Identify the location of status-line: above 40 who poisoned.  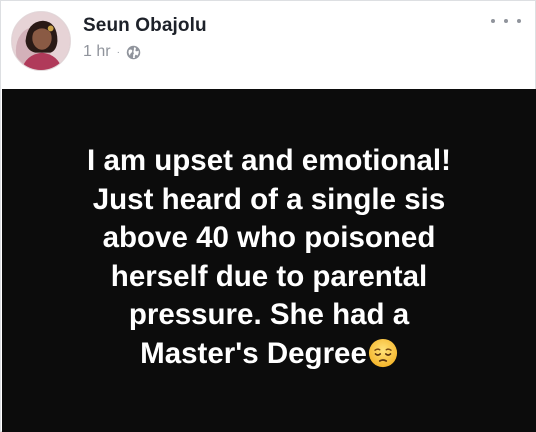
(269, 237).